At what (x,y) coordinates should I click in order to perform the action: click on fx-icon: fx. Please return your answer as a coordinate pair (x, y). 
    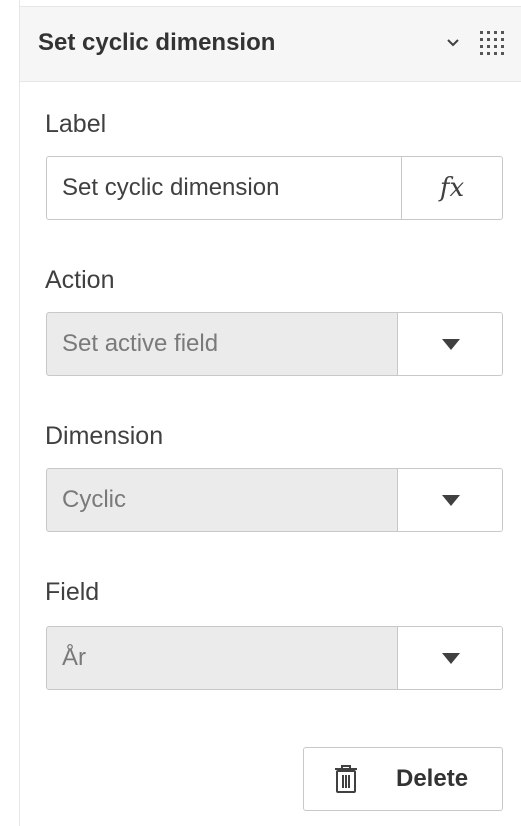
    Looking at the image, I should click on (452, 188).